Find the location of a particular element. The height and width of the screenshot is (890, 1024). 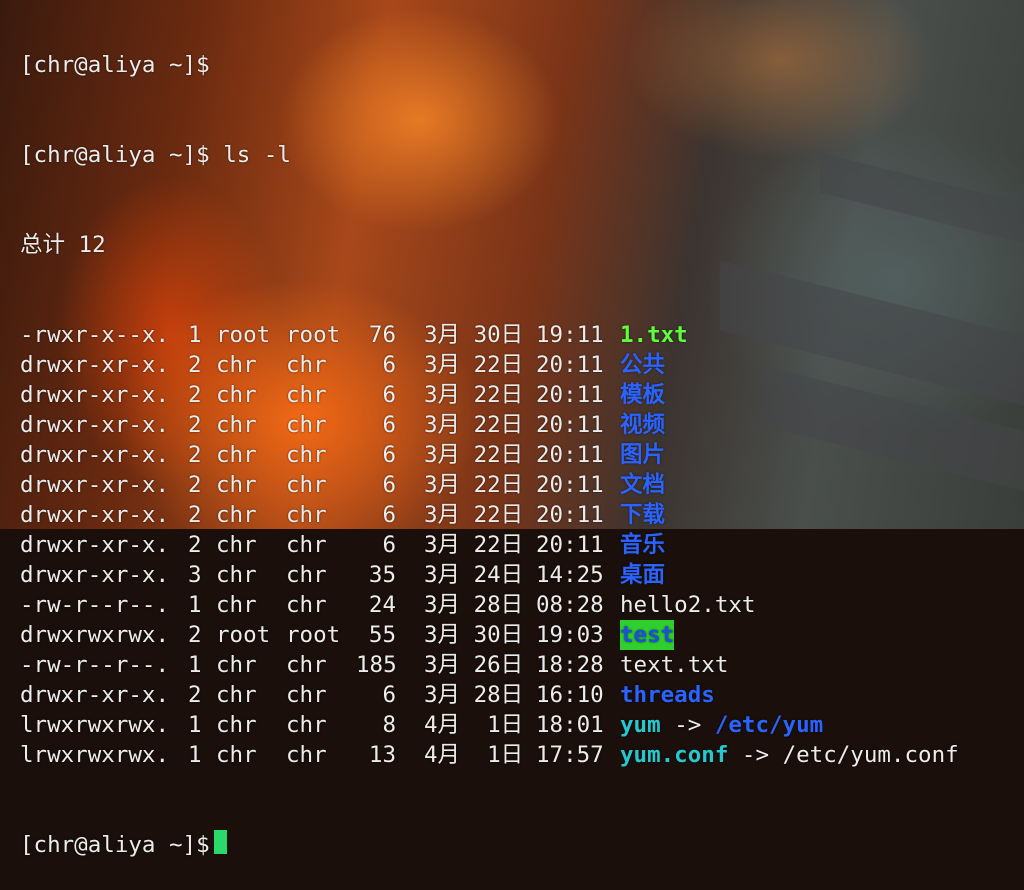

permissions: drwxrwxrwx. is located at coordinates (95, 635).